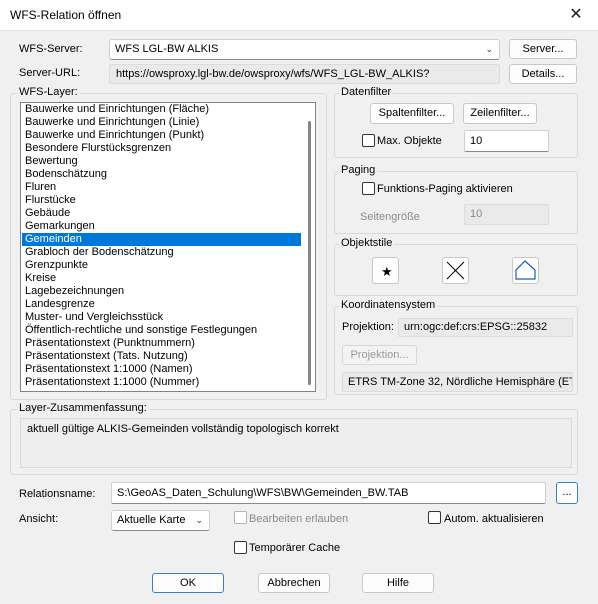 The height and width of the screenshot is (604, 598). What do you see at coordinates (161, 356) in the screenshot?
I see `list-item: Präsentationstext (Tats. Nutzung)` at bounding box center [161, 356].